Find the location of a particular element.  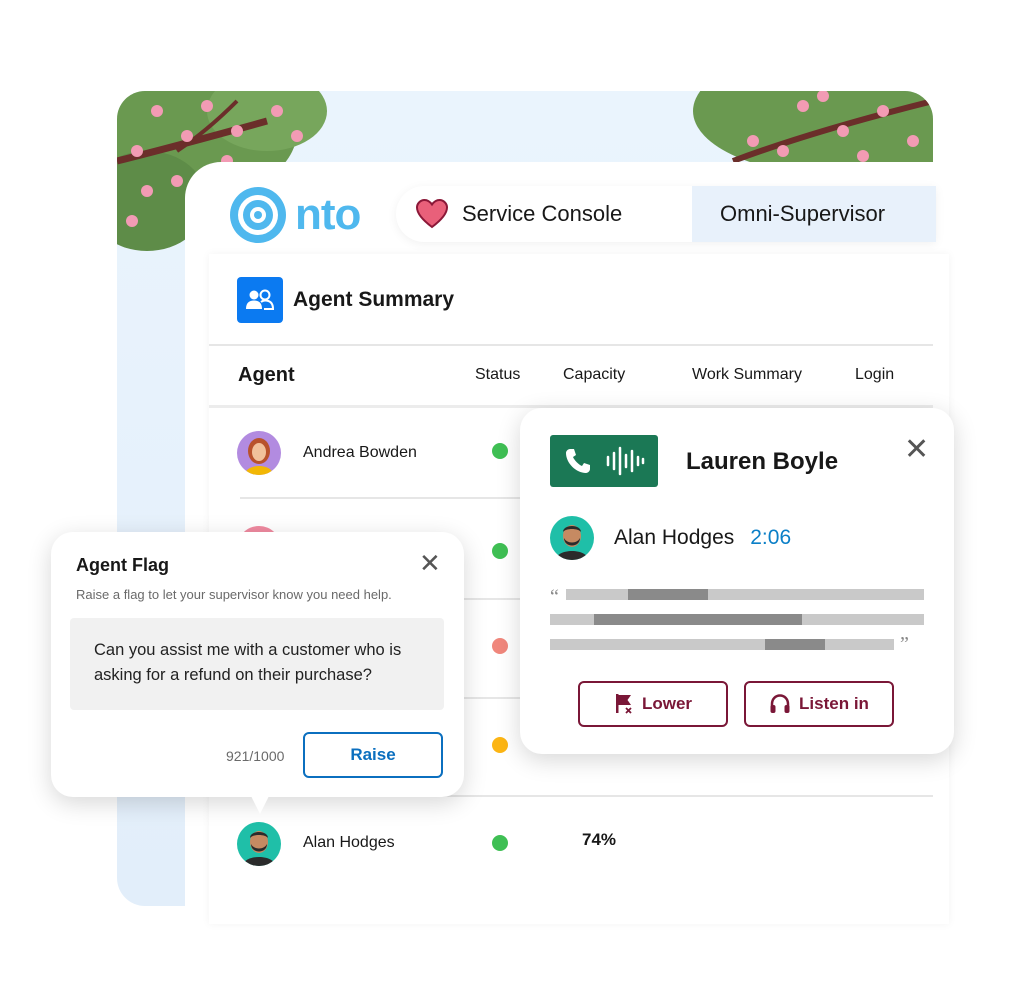

listen-in-button: Listen in is located at coordinates (819, 704).